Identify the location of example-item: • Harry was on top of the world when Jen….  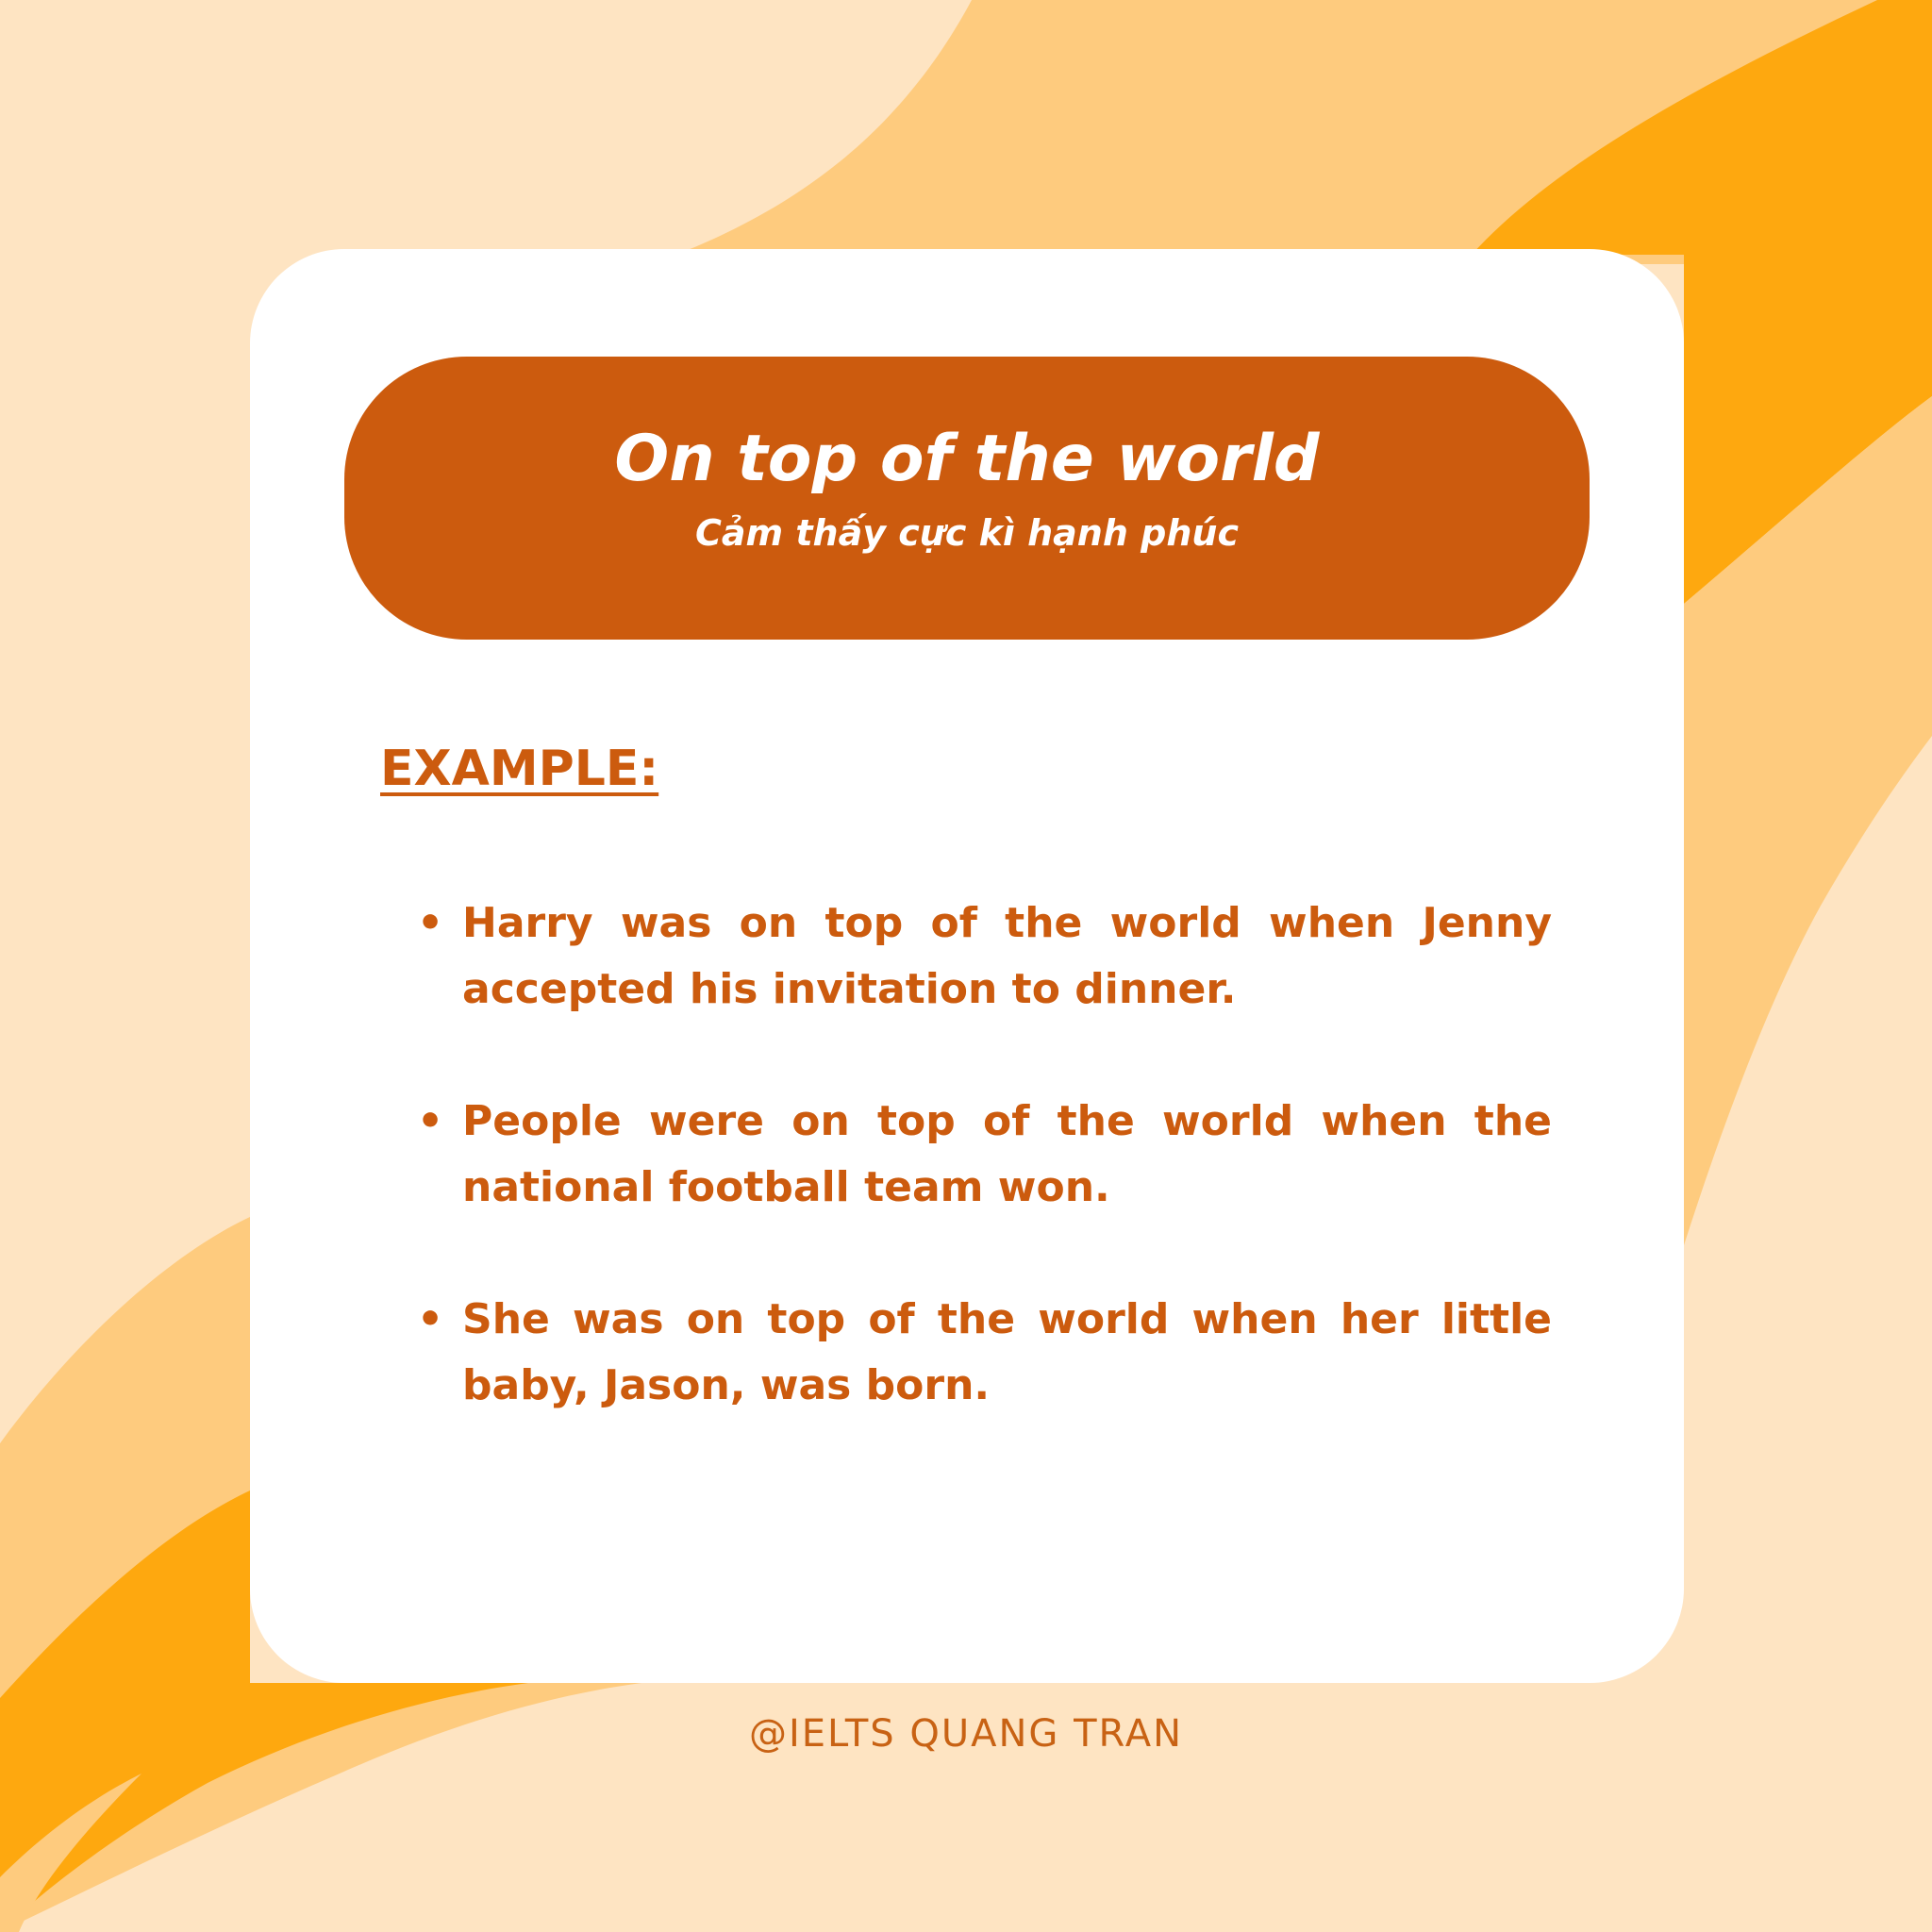
(984, 957).